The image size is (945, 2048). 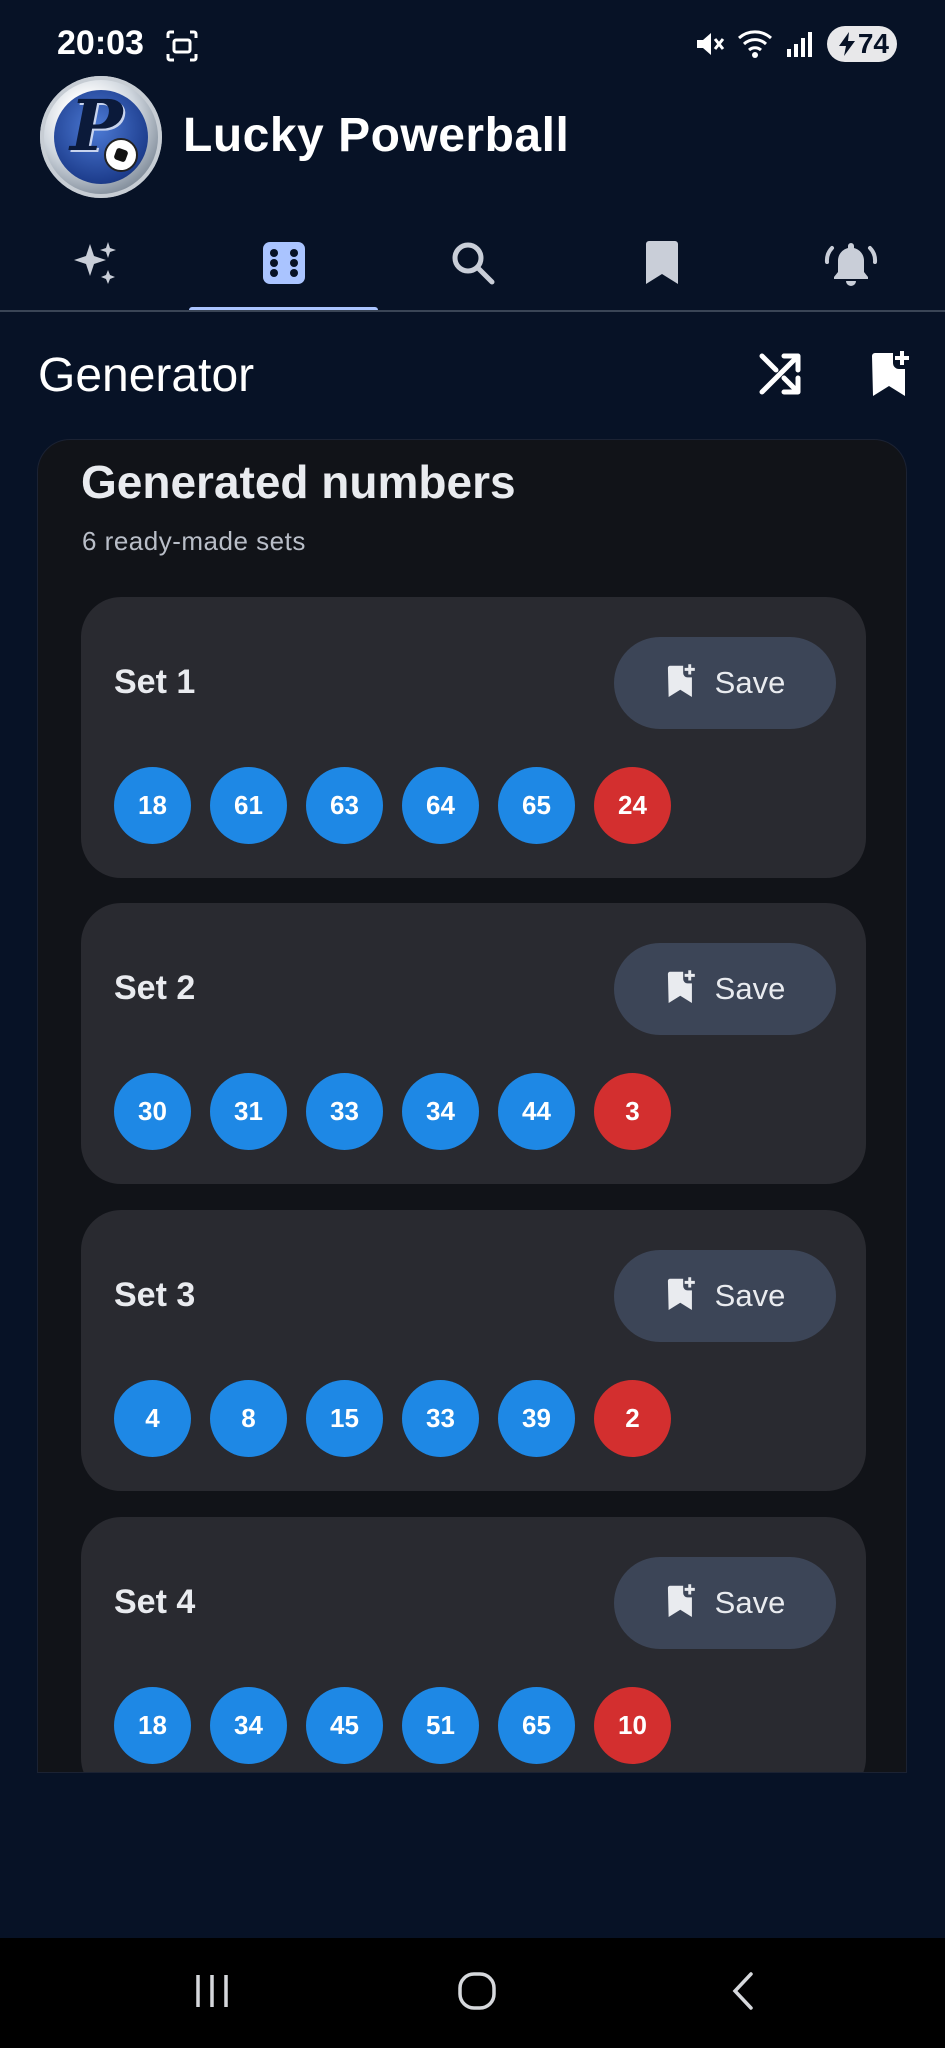 I want to click on recents-button, so click(x=212, y=1993).